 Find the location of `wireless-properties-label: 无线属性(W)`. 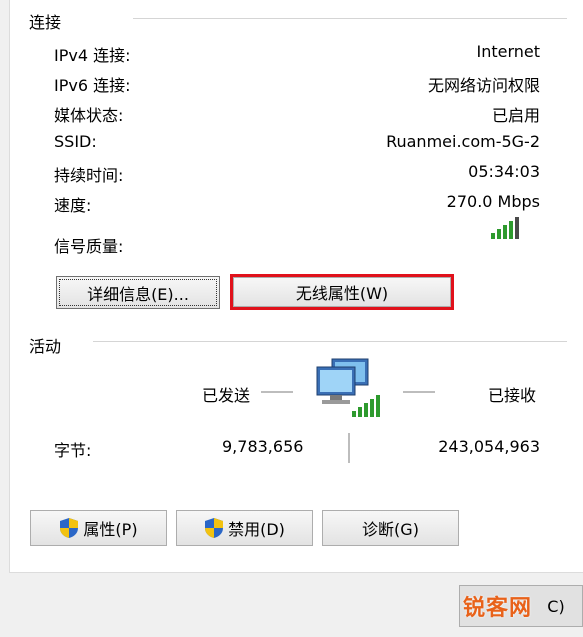

wireless-properties-label: 无线属性(W) is located at coordinates (342, 293).